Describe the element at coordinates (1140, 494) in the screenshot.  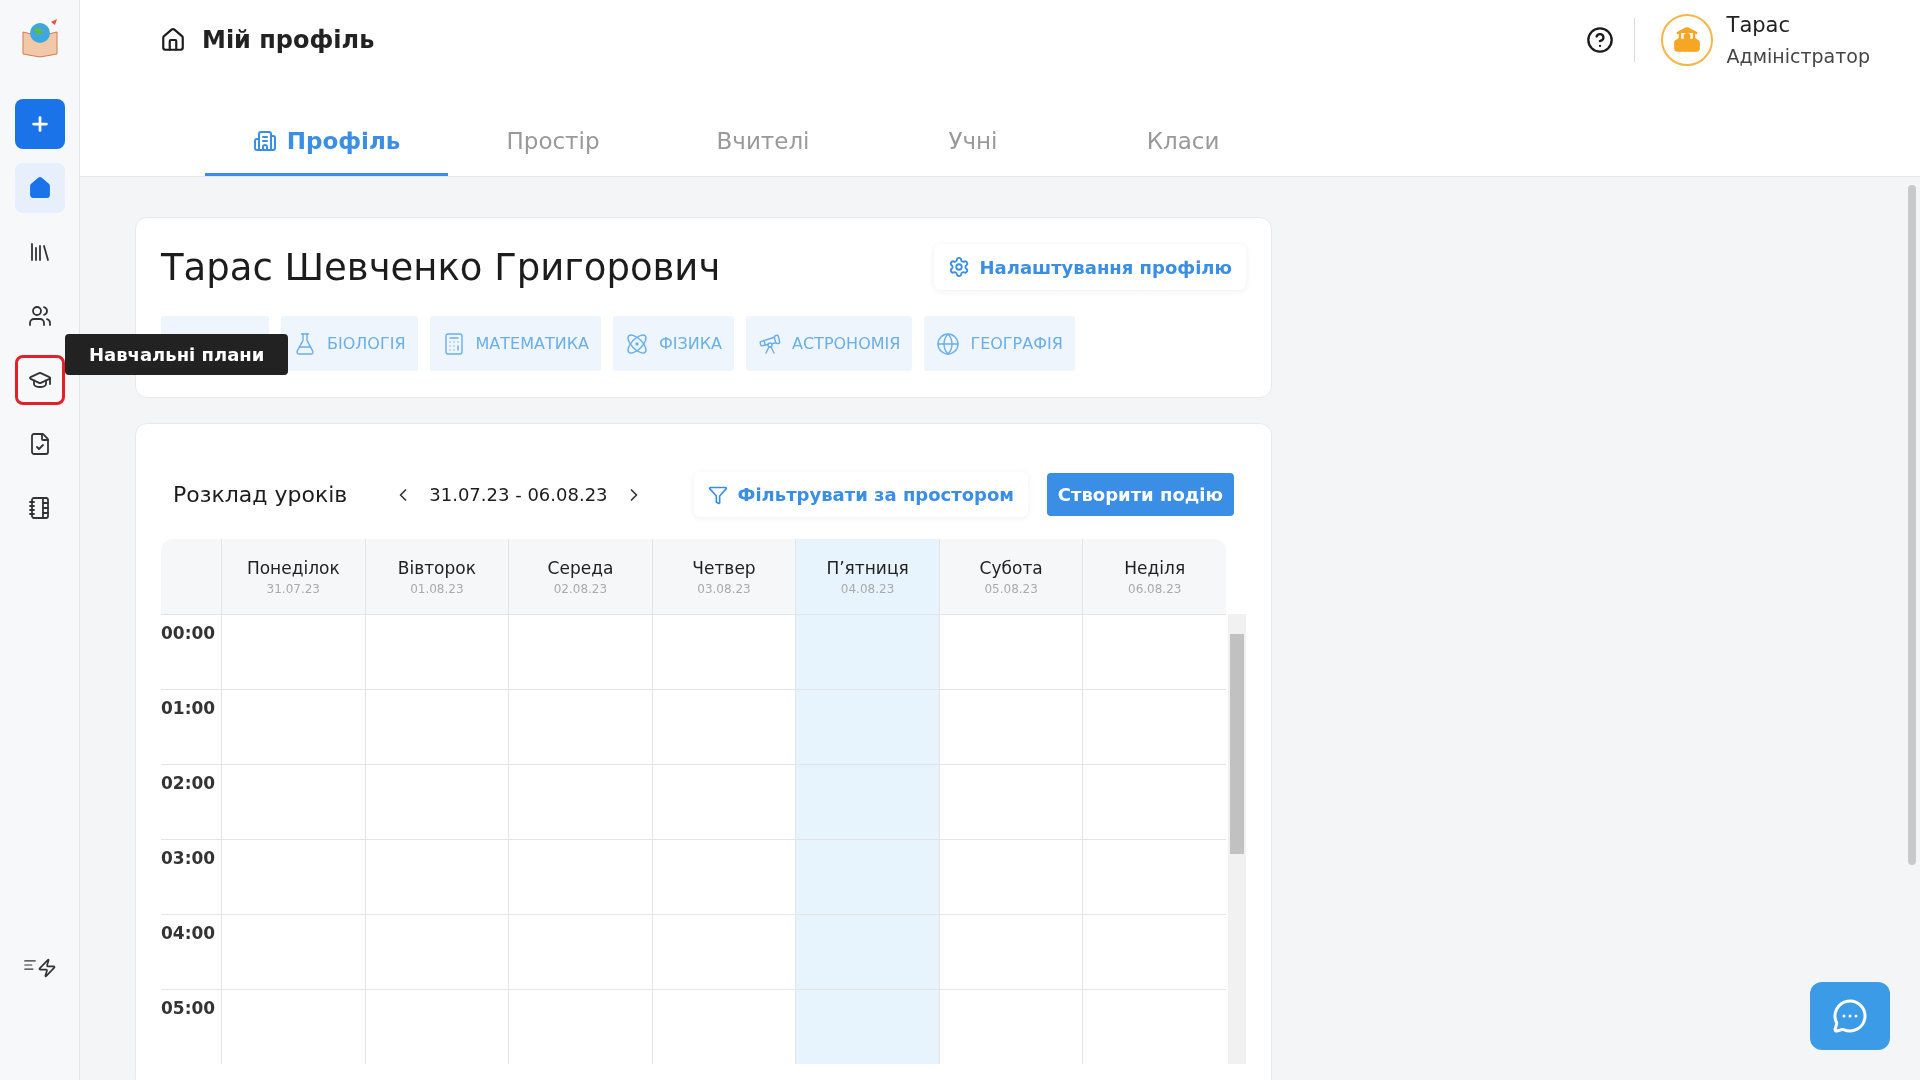
I see `create-event-button: Створити подію` at that location.